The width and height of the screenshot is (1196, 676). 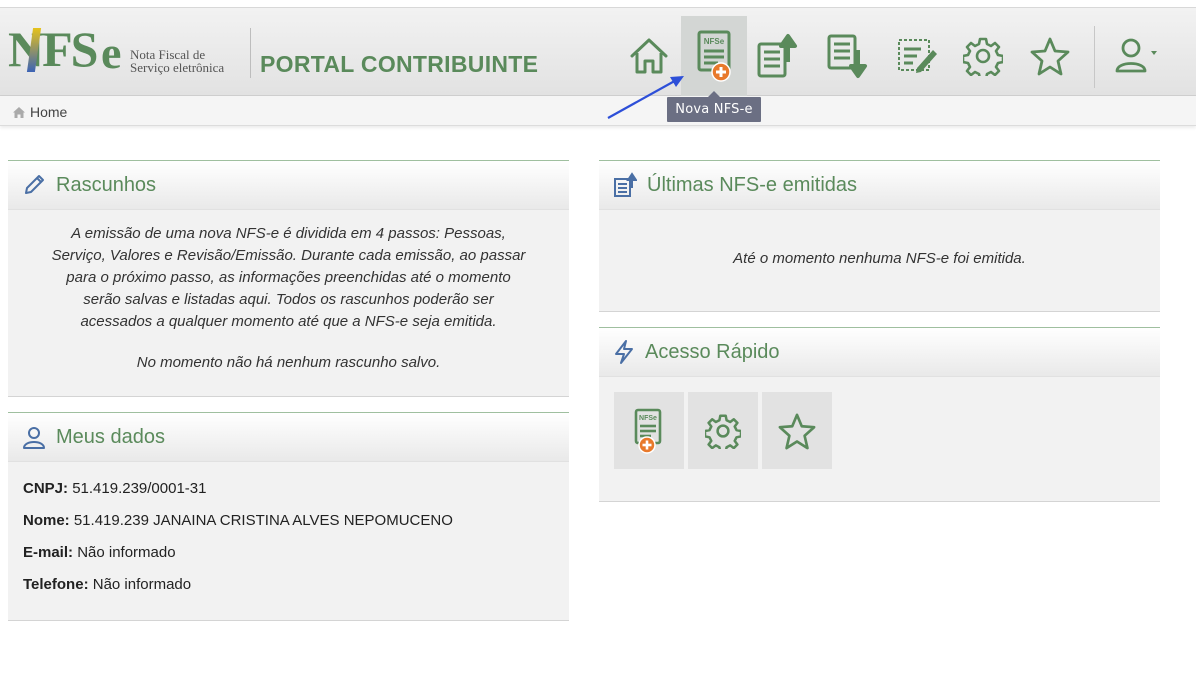 What do you see at coordinates (139, 488) in the screenshot?
I see `cnpj-value: 51.419.239/0001-31` at bounding box center [139, 488].